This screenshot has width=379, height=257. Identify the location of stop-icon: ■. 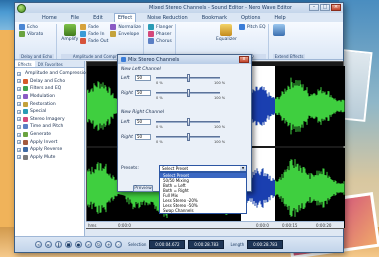
(68, 244).